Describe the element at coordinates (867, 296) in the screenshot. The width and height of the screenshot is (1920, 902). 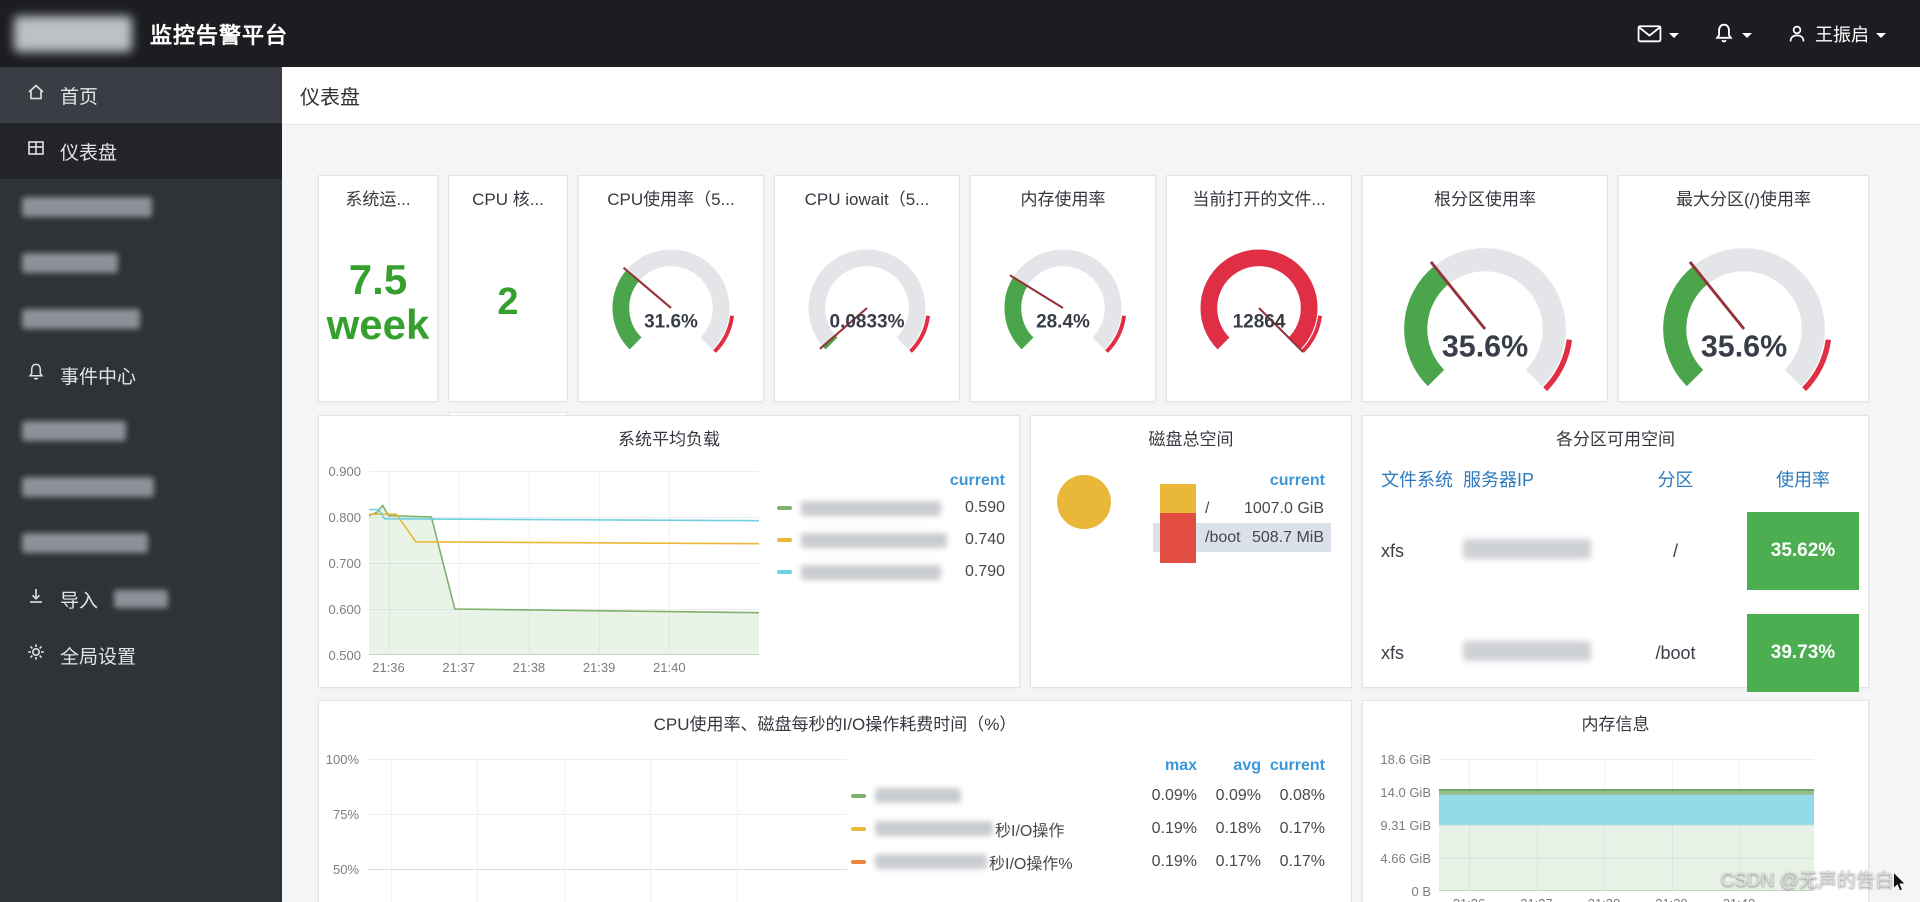
I see `cpu-iowait-gauge: 0.0833%` at that location.